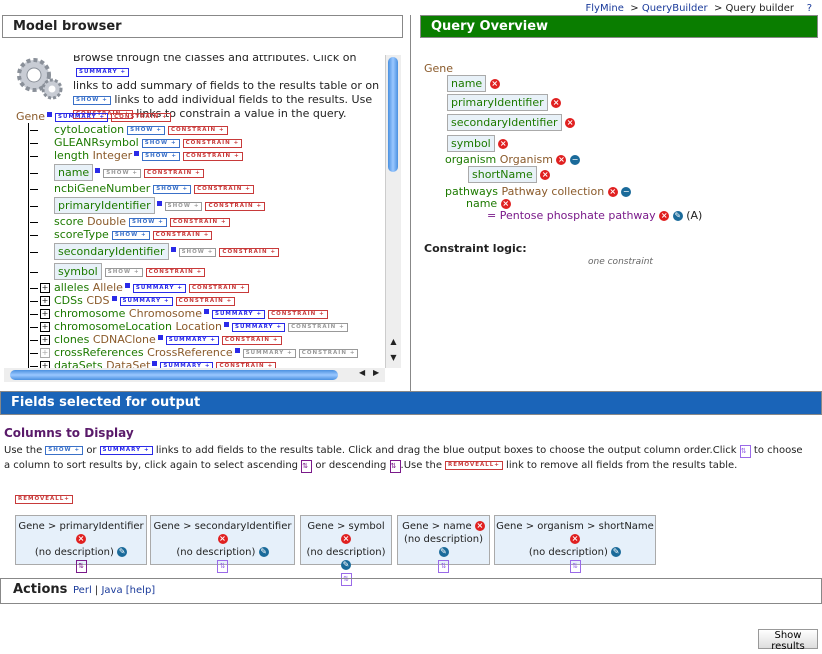 The height and width of the screenshot is (654, 822). I want to click on vertical-scrollbar: ▲ ▼, so click(393, 211).